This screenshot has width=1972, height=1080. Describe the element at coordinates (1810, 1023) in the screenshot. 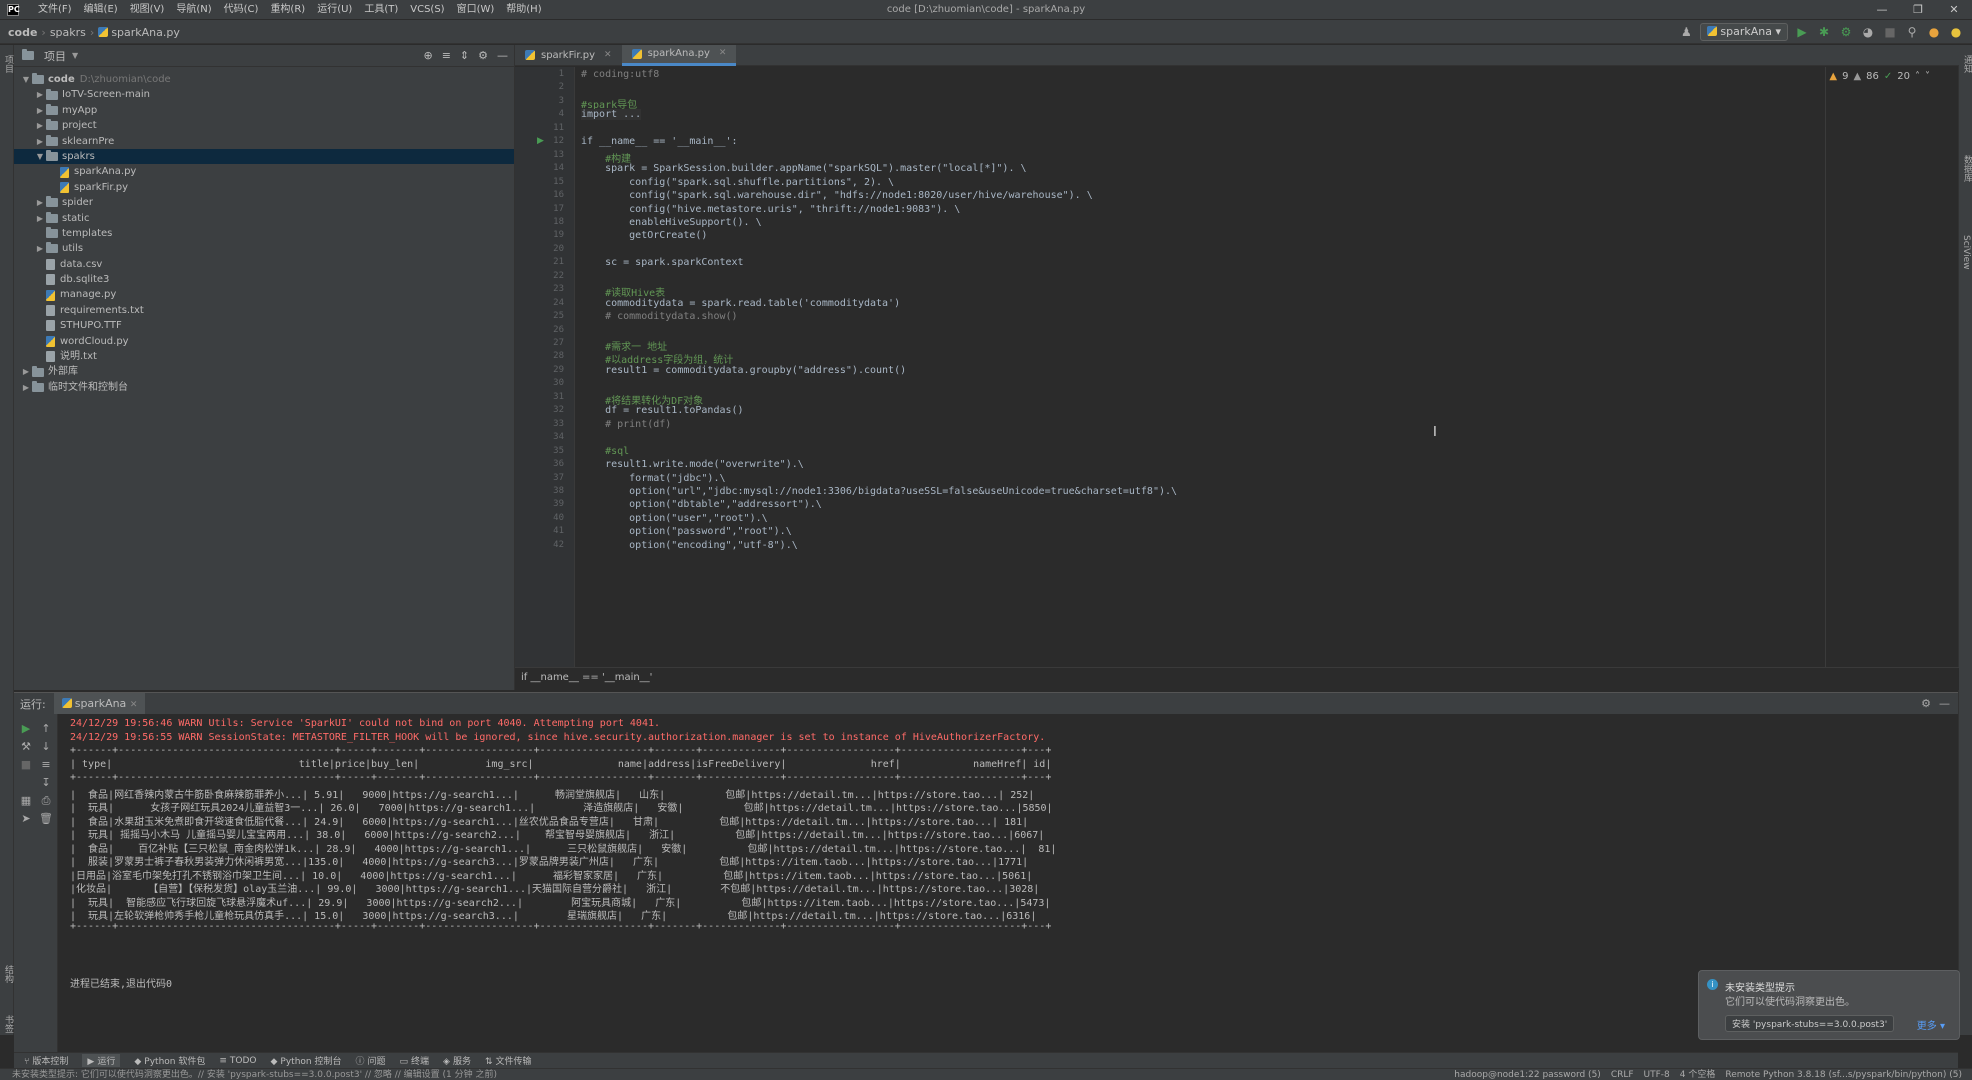

I see `install-stubs-button: 安装 'pyspark-stubs==3.0.0.post3'` at that location.